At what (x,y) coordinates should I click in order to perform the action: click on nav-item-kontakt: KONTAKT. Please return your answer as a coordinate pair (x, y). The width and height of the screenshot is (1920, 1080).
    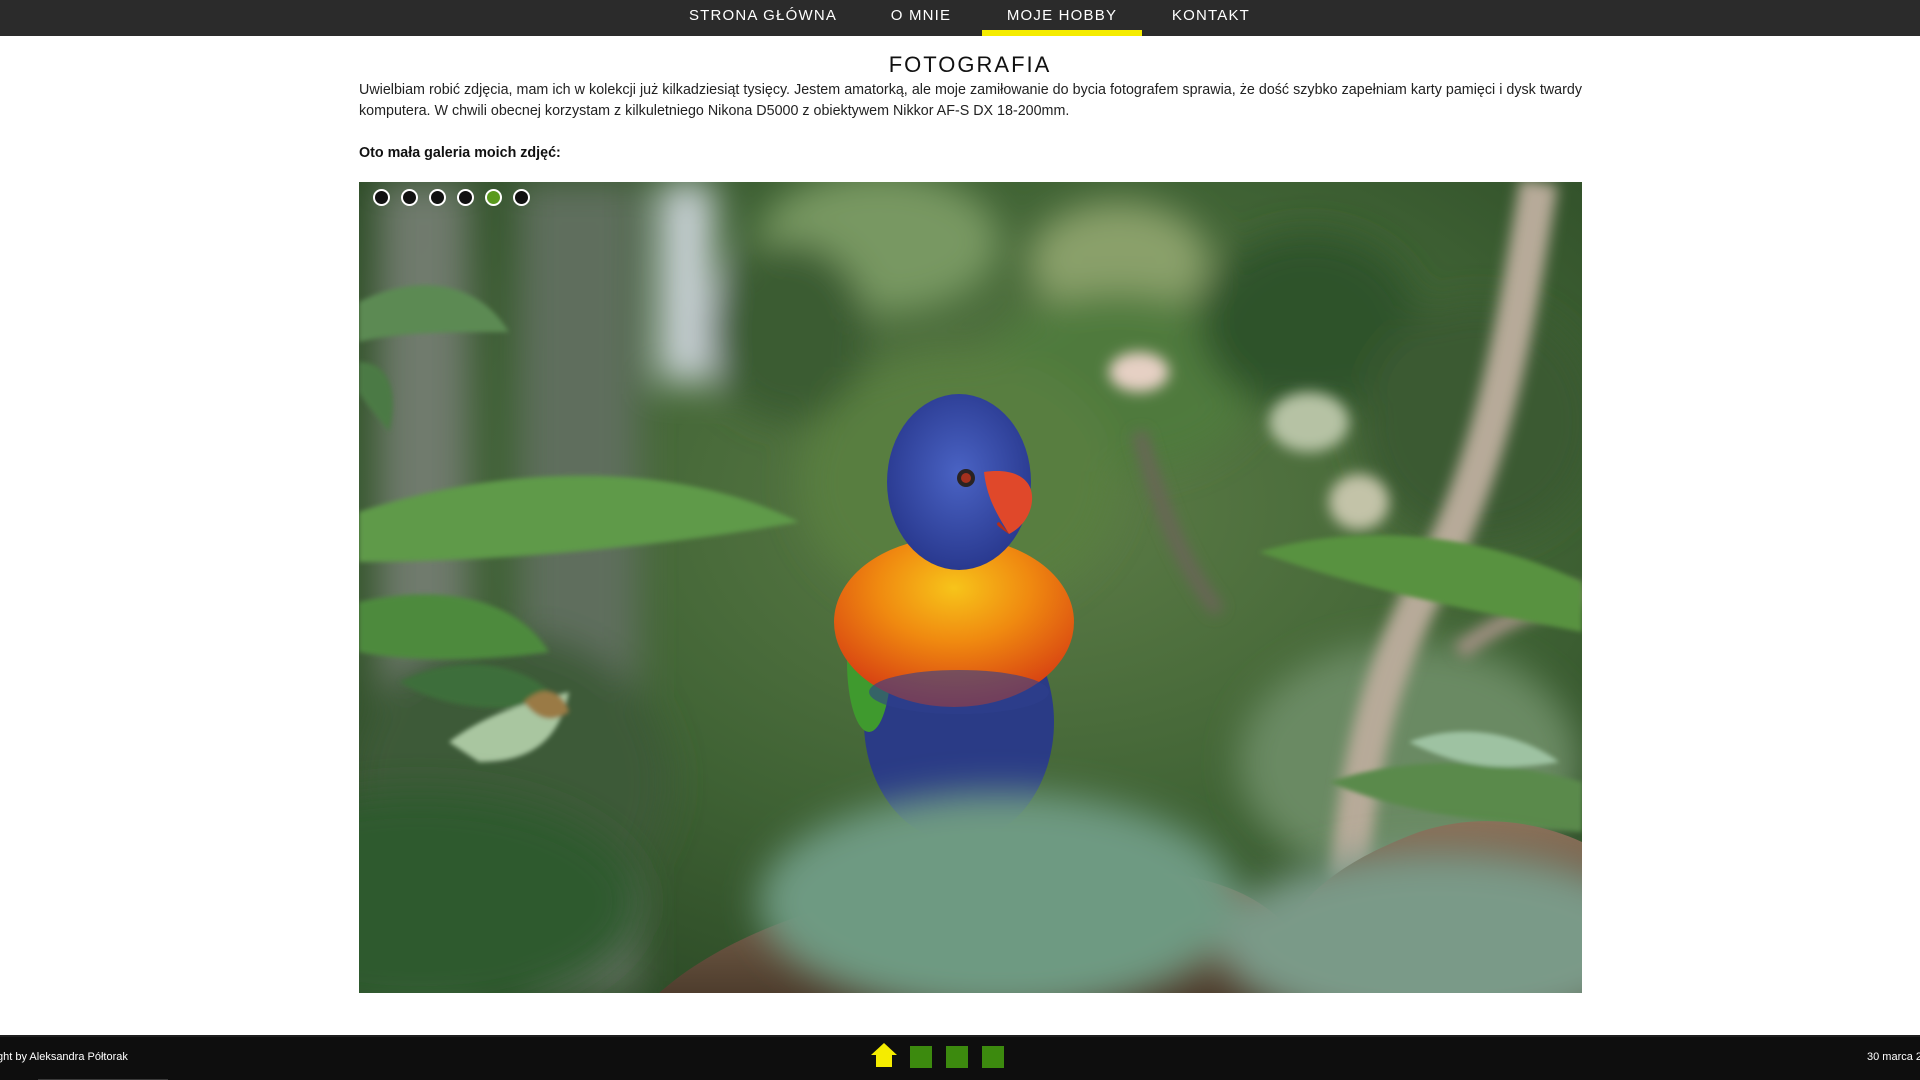
    Looking at the image, I should click on (1211, 18).